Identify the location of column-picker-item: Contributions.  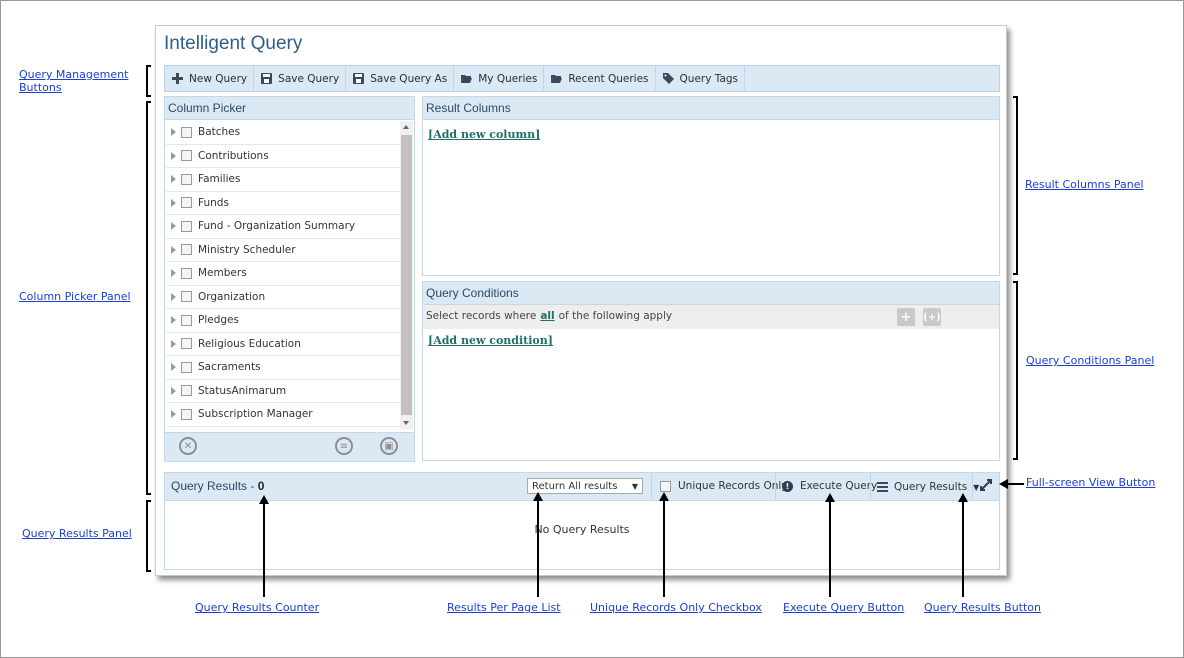
(282, 156).